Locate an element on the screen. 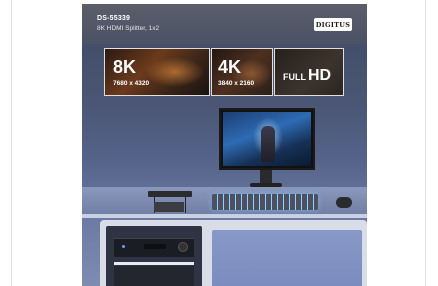 Image resolution: width=438 pixels, height=286 pixels. monitor-stand-neck is located at coordinates (266, 177).